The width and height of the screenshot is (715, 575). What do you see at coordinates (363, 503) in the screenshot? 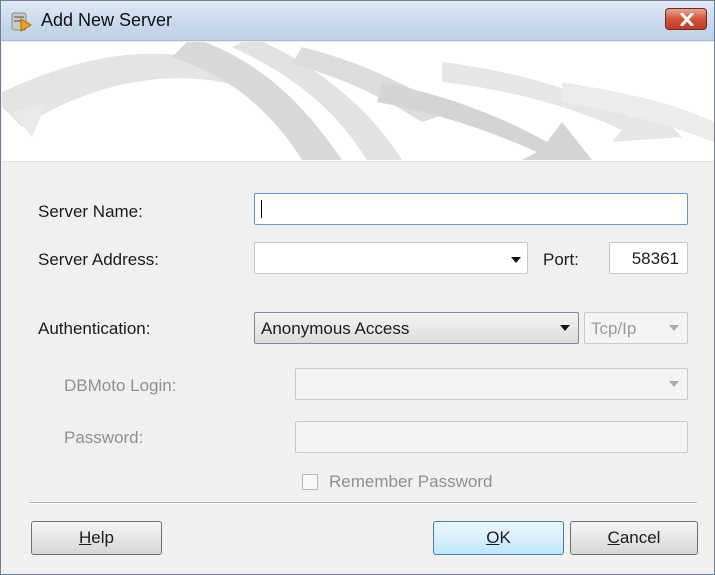
I see `separator` at bounding box center [363, 503].